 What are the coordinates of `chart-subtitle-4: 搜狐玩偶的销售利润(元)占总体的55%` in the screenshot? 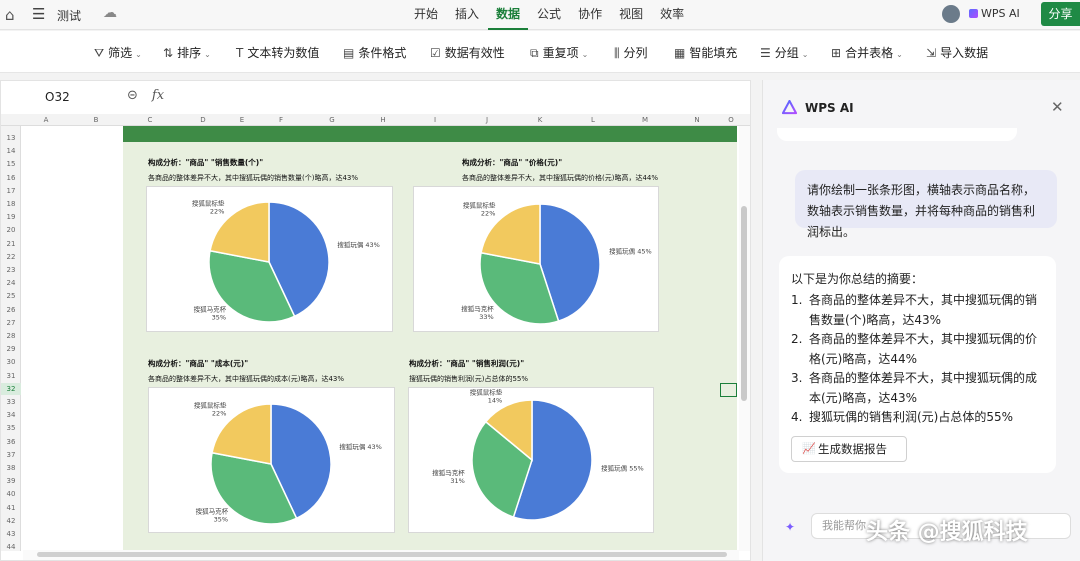 It's located at (469, 379).